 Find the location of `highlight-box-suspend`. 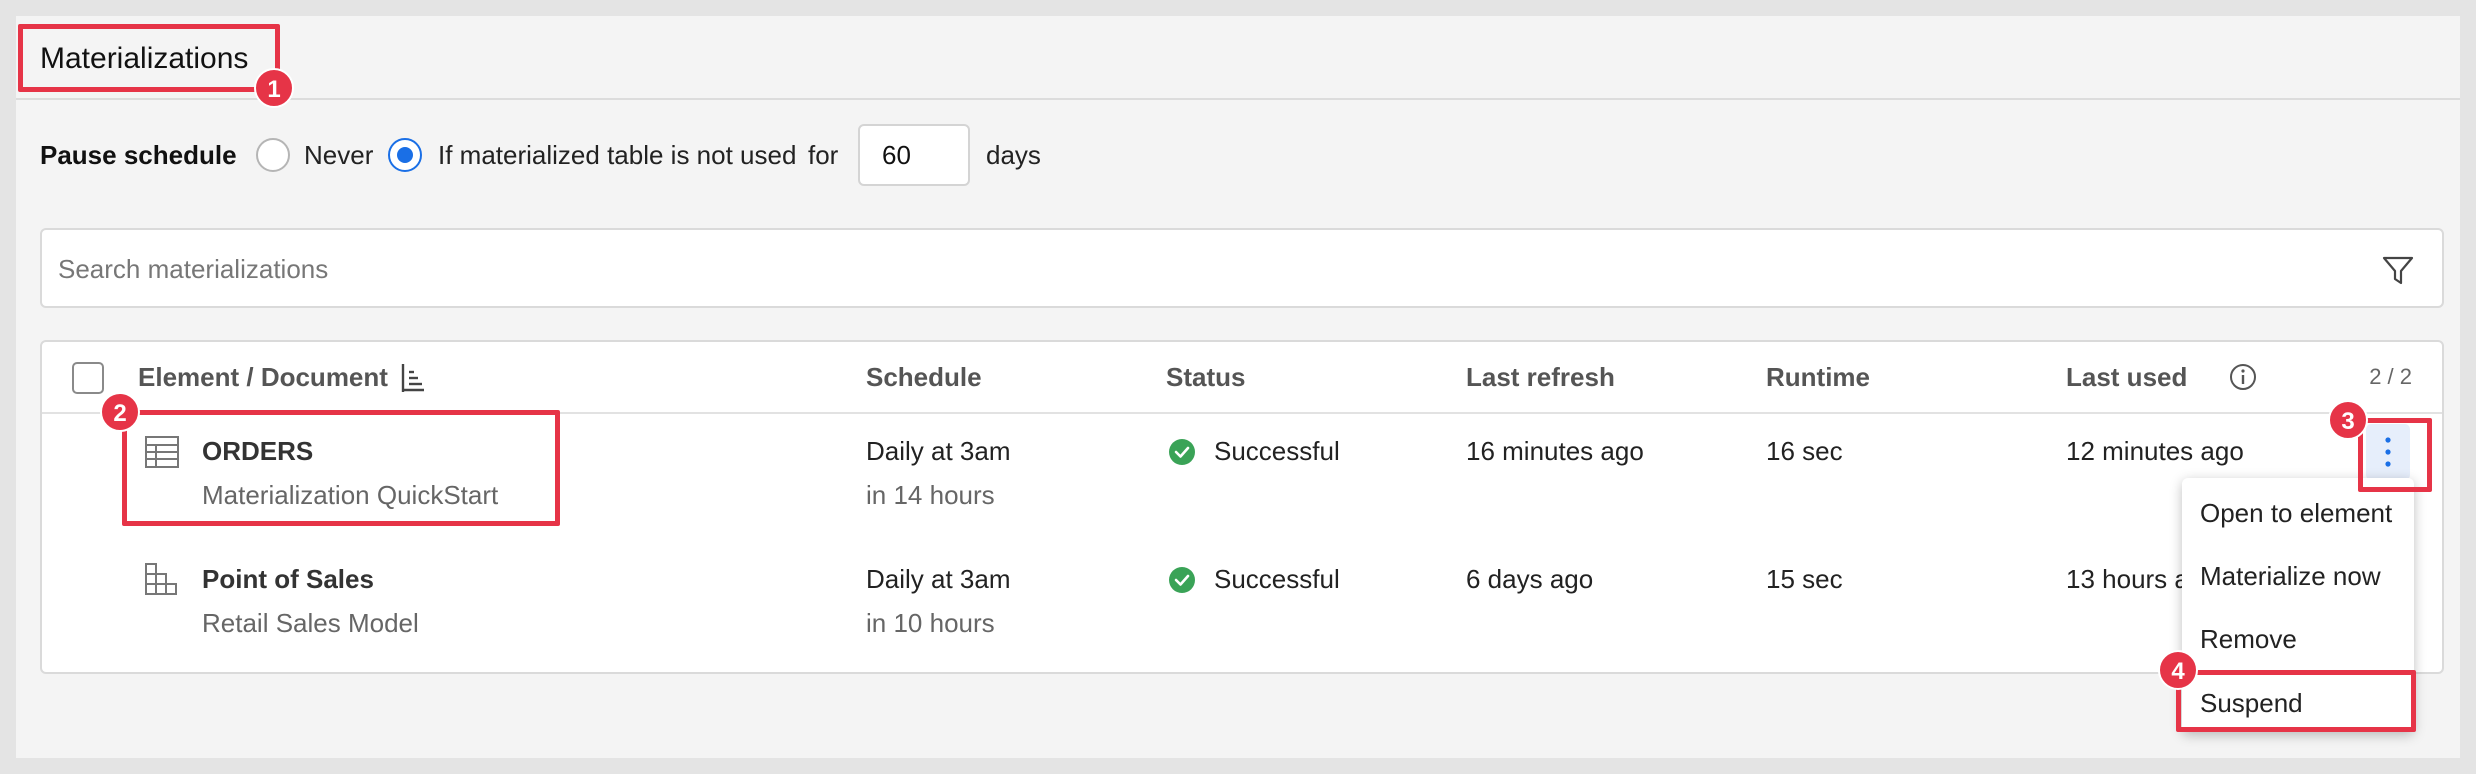

highlight-box-suspend is located at coordinates (2296, 701).